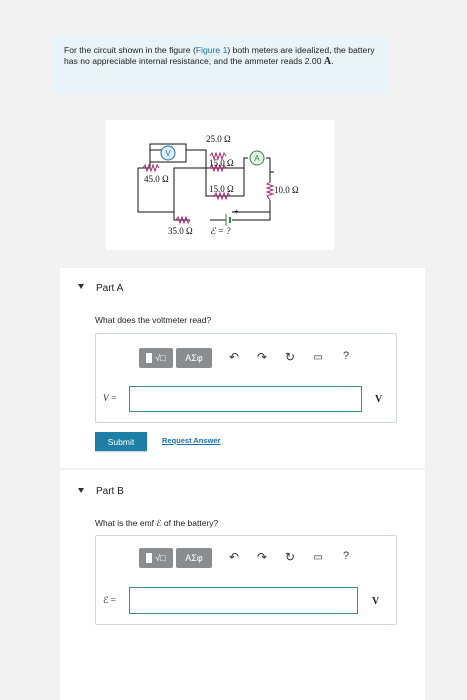  I want to click on part-b-unit: V, so click(376, 601).